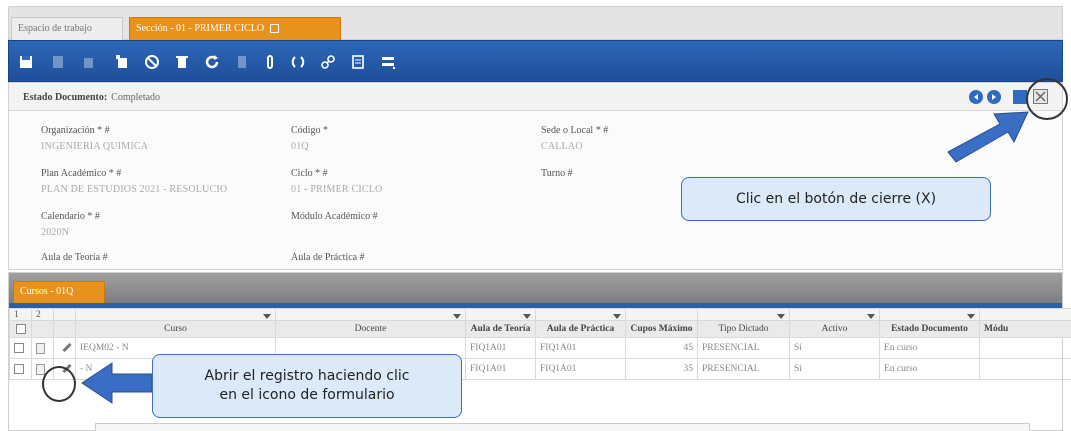 This screenshot has height=431, width=1071. Describe the element at coordinates (557, 173) in the screenshot. I see `field-turno: Turno #` at that location.